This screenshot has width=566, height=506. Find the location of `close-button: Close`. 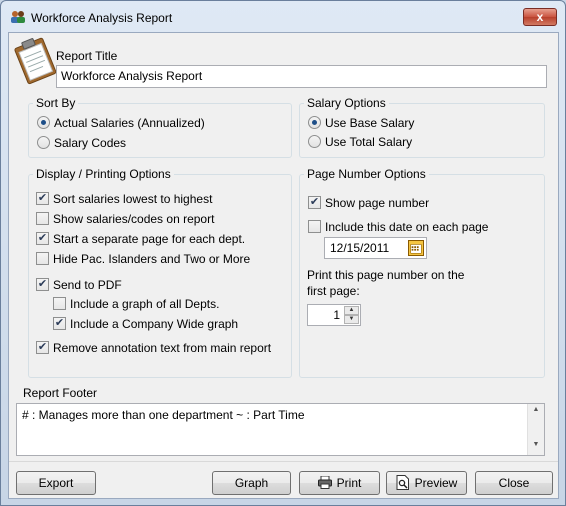

close-button: Close is located at coordinates (514, 483).